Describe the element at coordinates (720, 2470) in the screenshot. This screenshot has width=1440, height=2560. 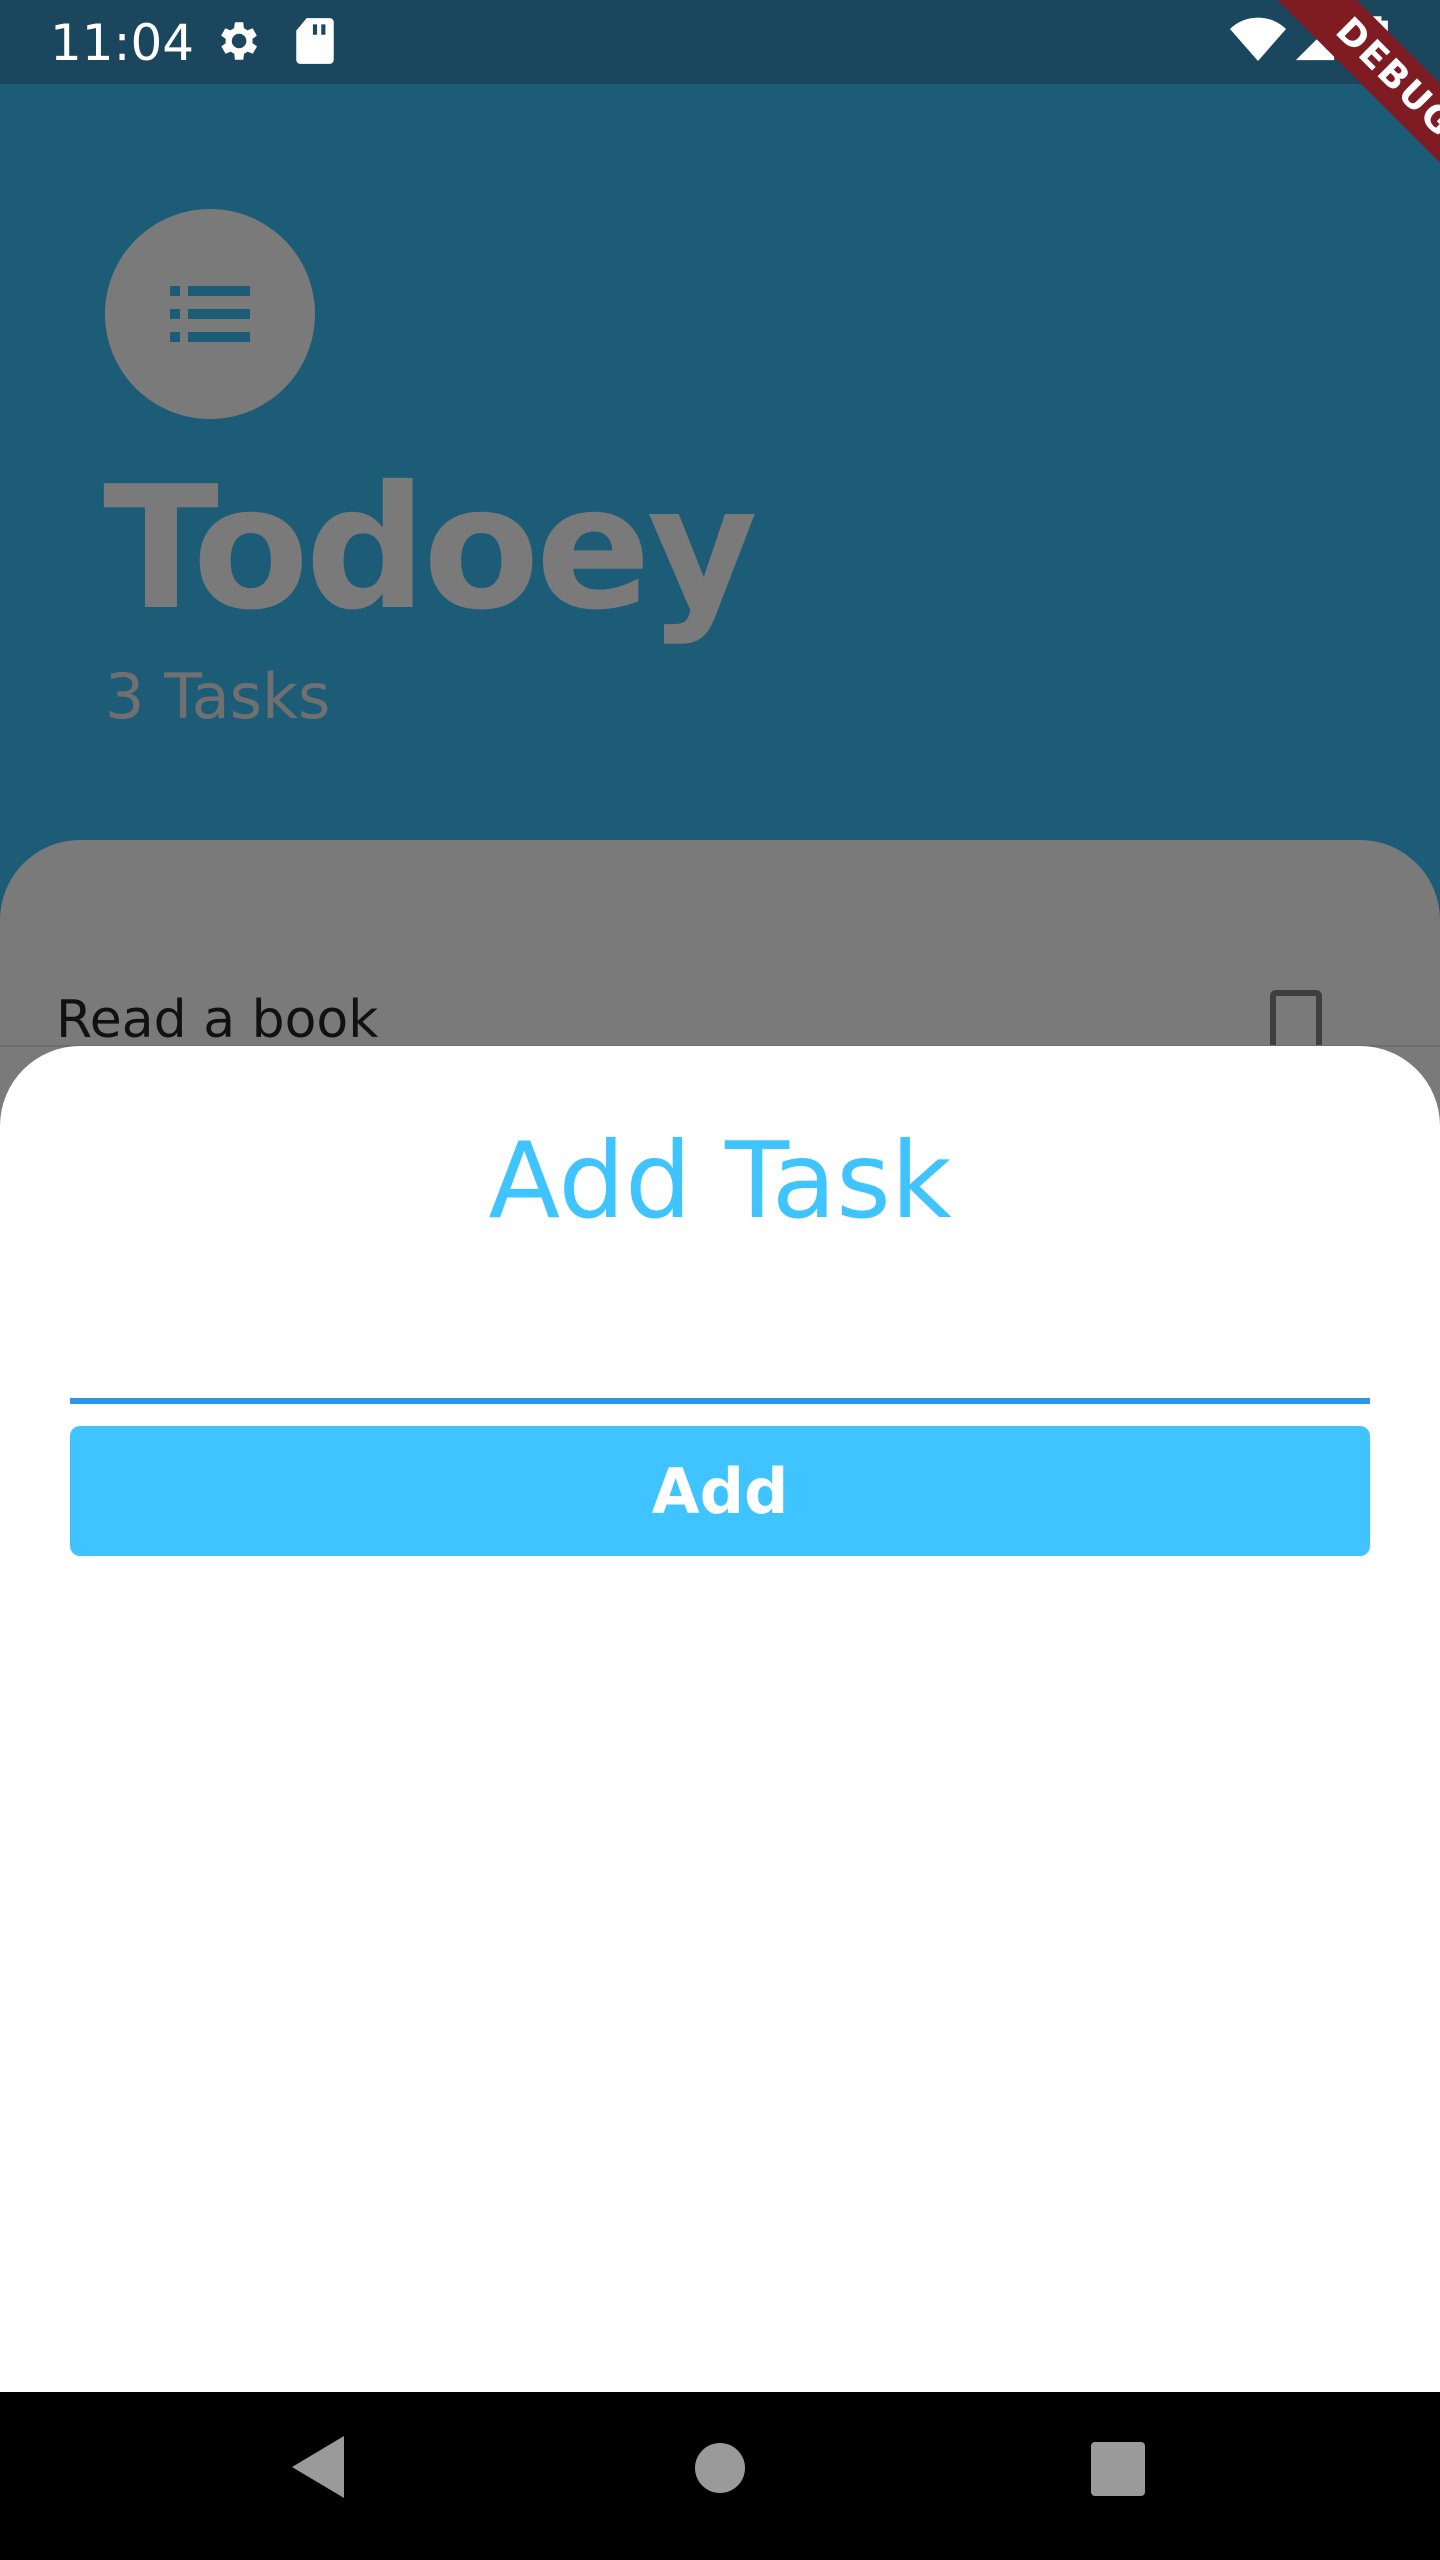
I see `home-icon` at that location.